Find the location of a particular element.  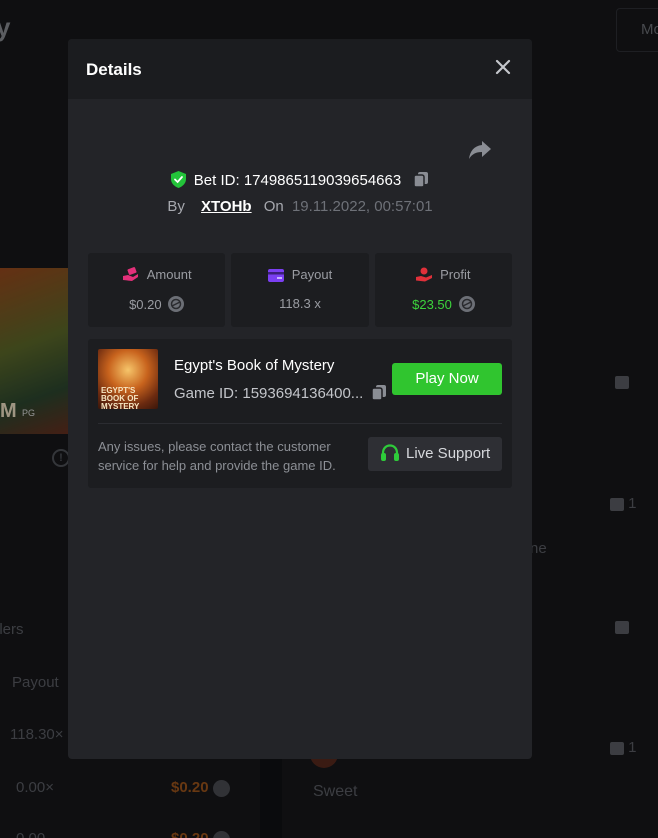

card-icon is located at coordinates (275, 275).